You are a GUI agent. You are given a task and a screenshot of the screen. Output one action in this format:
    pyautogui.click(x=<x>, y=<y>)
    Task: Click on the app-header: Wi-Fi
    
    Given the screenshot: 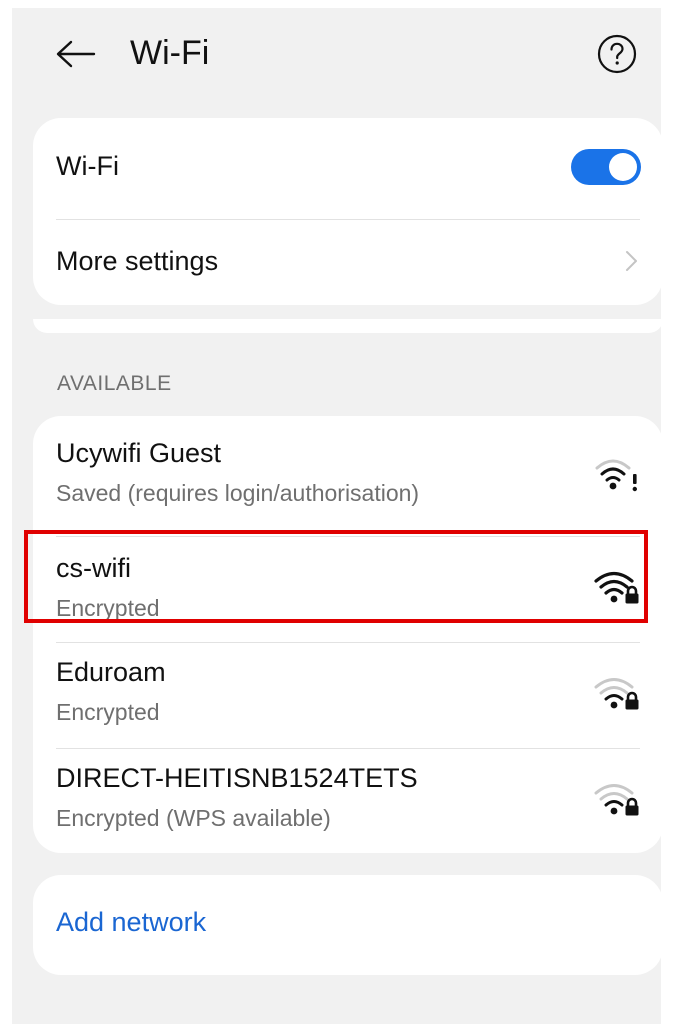 What is the action you would take?
    pyautogui.click(x=336, y=58)
    